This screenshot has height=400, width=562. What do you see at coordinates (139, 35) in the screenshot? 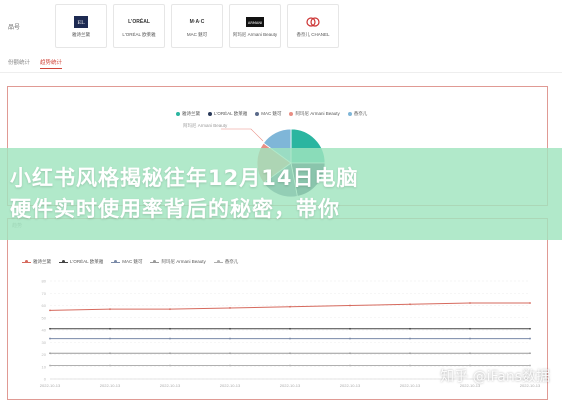
I see `brand-name: L'ORÉAL 欧莱雅` at bounding box center [139, 35].